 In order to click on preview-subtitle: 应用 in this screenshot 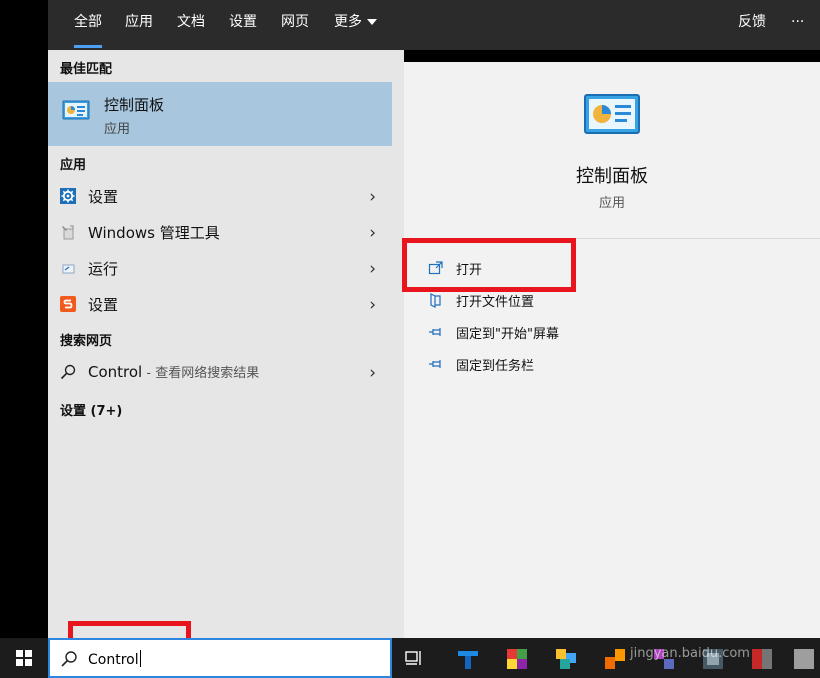, I will do `click(611, 203)`.